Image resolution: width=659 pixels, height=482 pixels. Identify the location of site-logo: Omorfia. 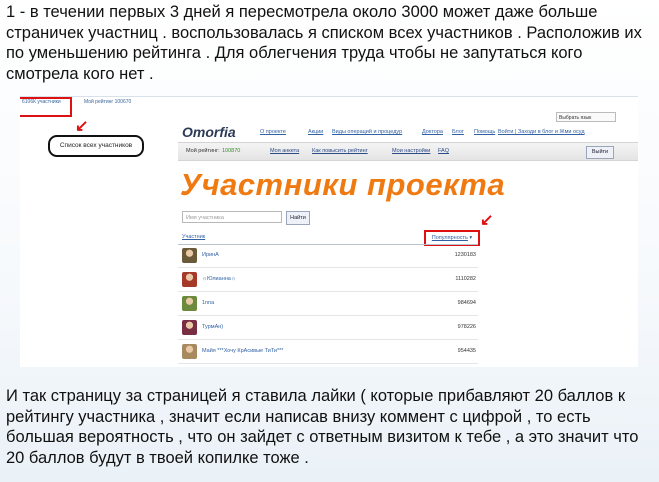
(209, 132).